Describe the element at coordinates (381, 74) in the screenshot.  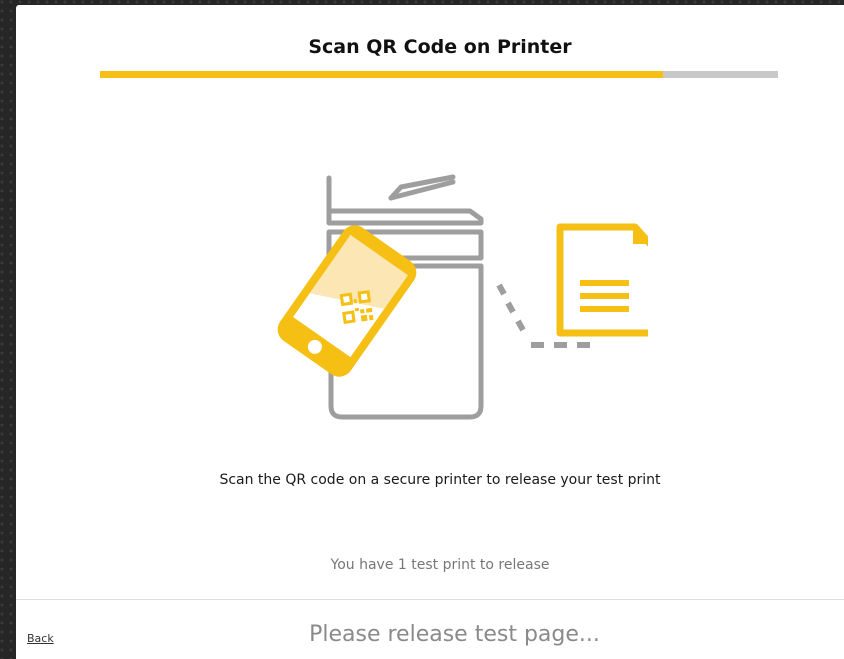
I see `progress-fill` at that location.